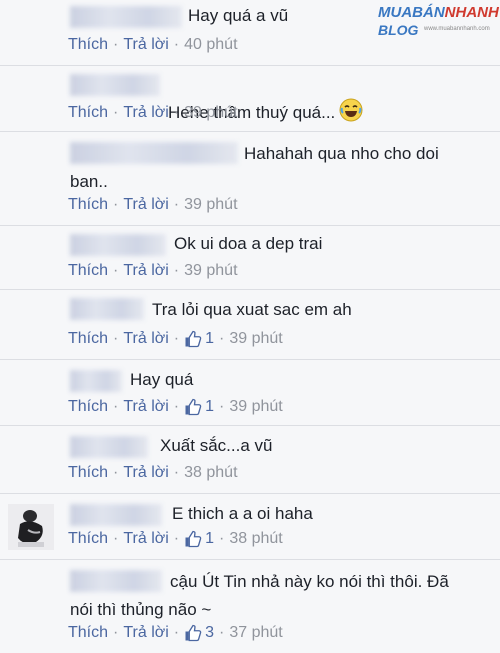  I want to click on comment-actions: Thích · Trả lời · 1 · 38 phút, so click(175, 539).